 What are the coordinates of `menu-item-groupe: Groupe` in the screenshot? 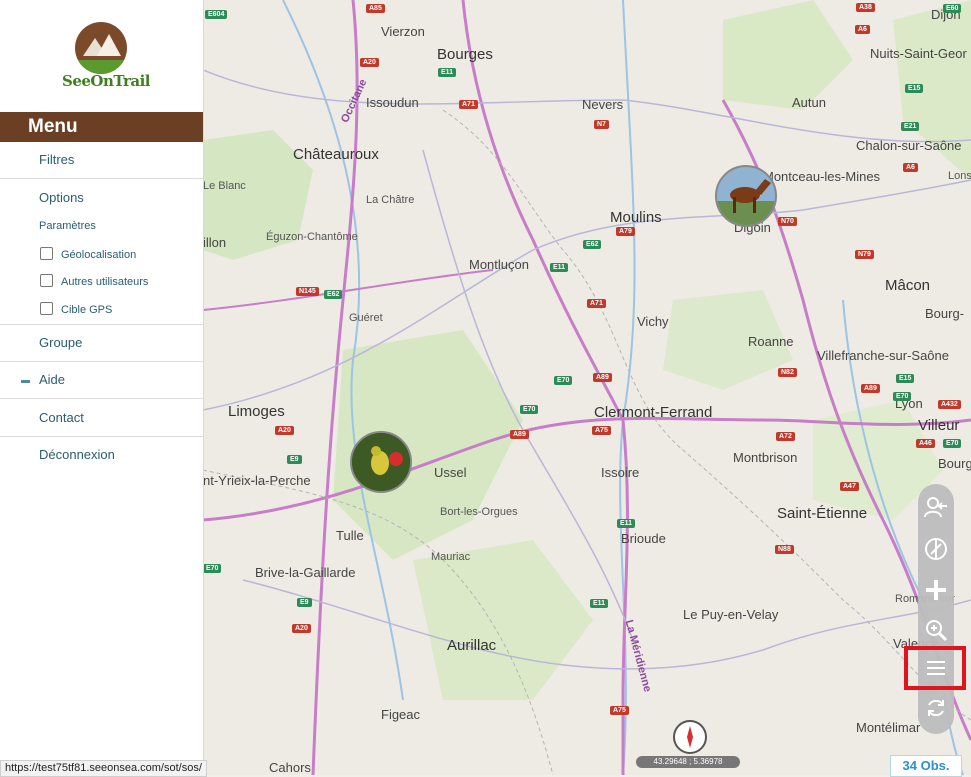 It's located at (101, 343).